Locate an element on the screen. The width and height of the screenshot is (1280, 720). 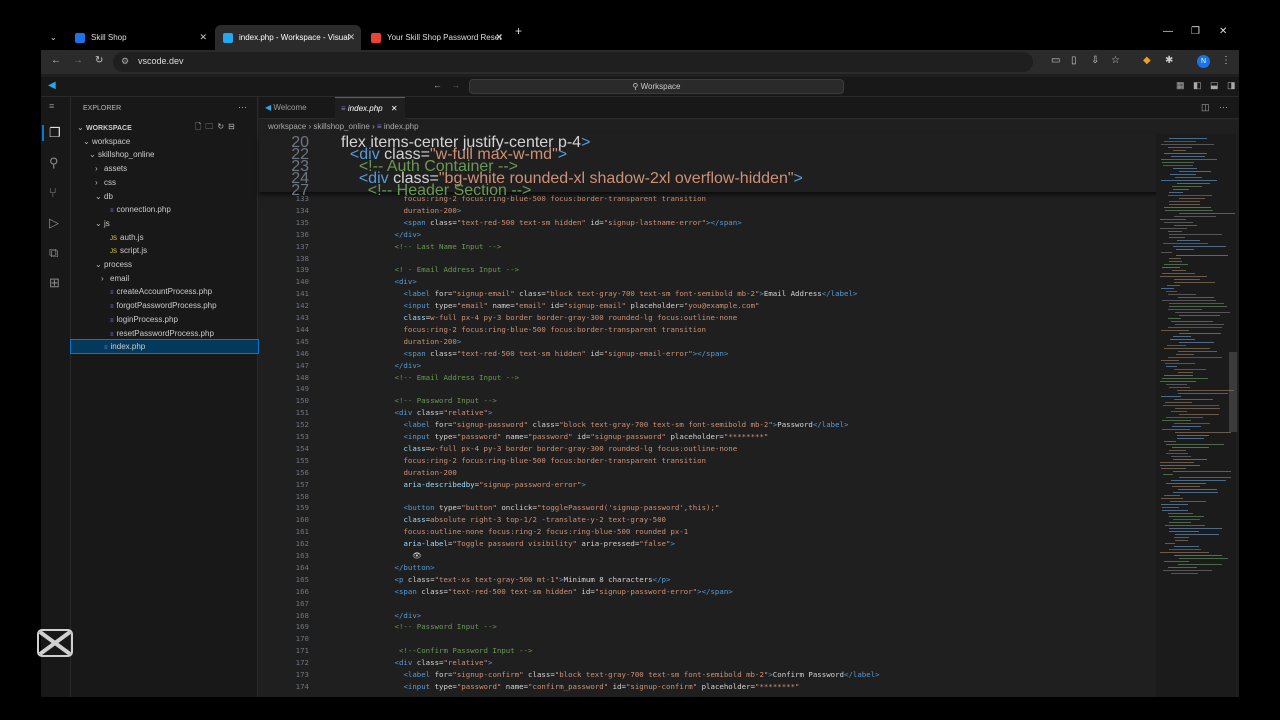
tree-item: JS script.js is located at coordinates (164, 250).